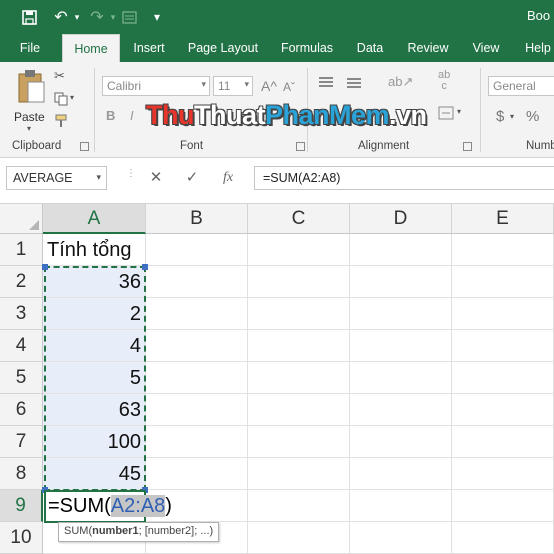 The height and width of the screenshot is (554, 554). What do you see at coordinates (156, 86) in the screenshot?
I see `font-name-combo: Calibri ▾` at bounding box center [156, 86].